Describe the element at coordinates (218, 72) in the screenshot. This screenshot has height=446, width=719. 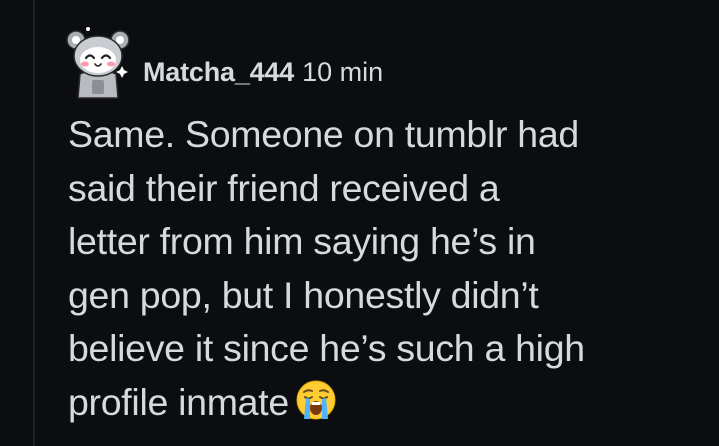
I see `author-username: Matcha_444` at that location.